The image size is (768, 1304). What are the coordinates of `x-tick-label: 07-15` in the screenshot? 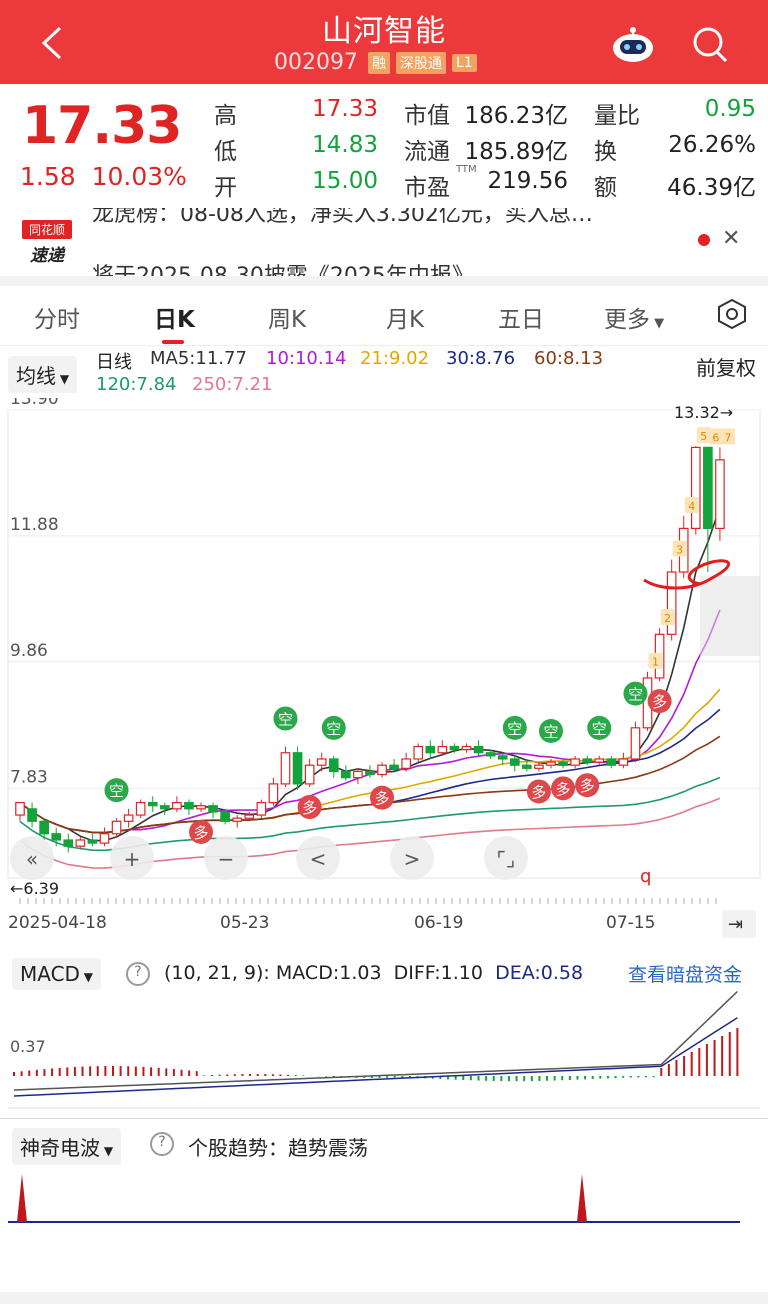 It's located at (630, 923).